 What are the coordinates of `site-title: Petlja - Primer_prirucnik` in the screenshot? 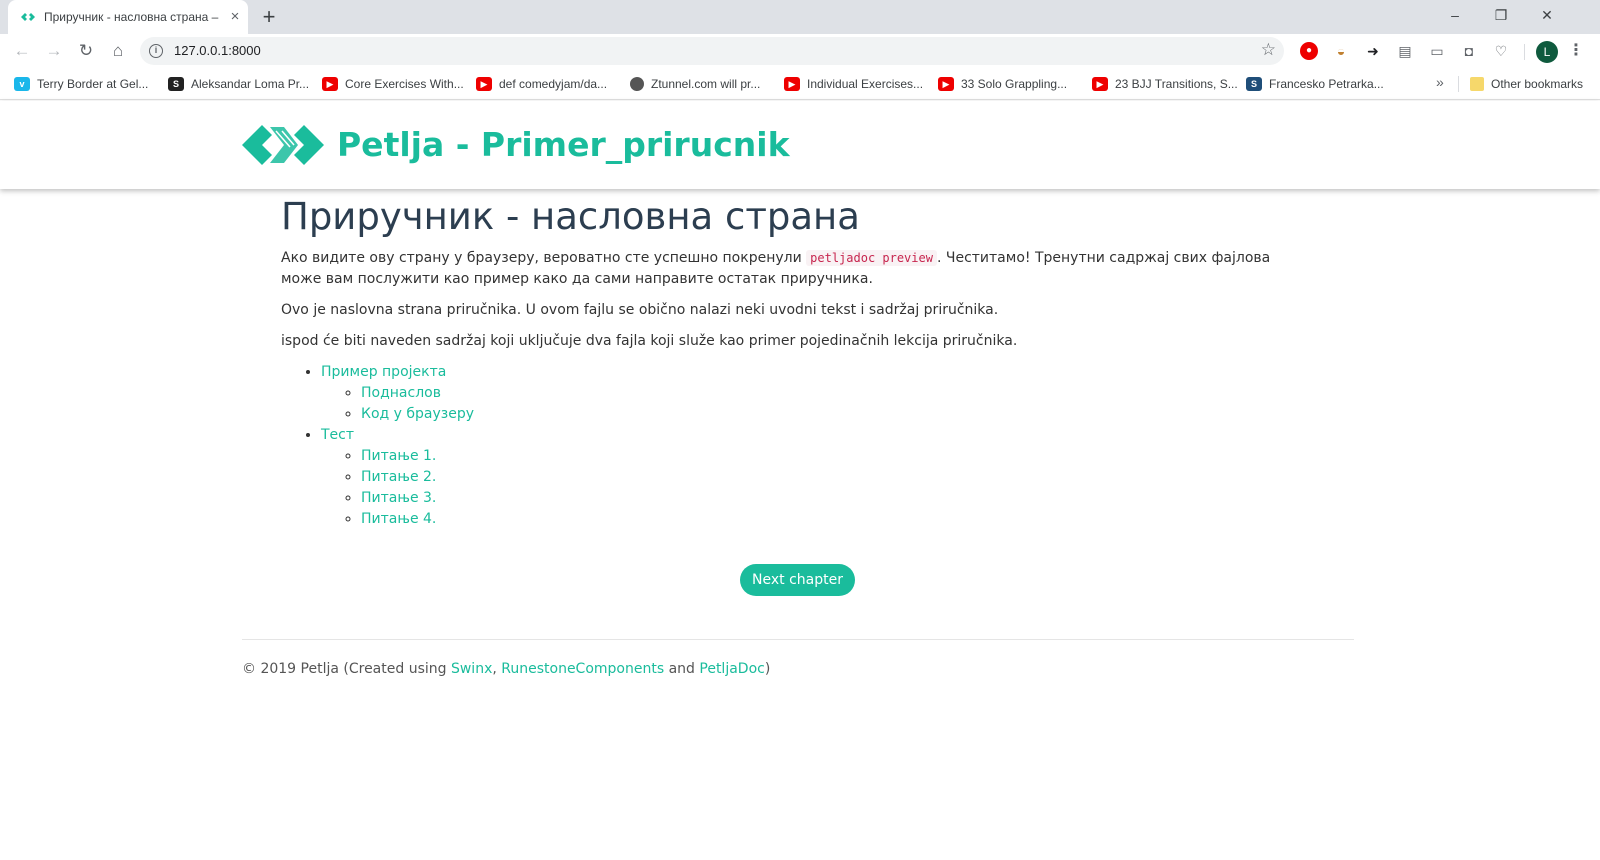 It's located at (563, 144).